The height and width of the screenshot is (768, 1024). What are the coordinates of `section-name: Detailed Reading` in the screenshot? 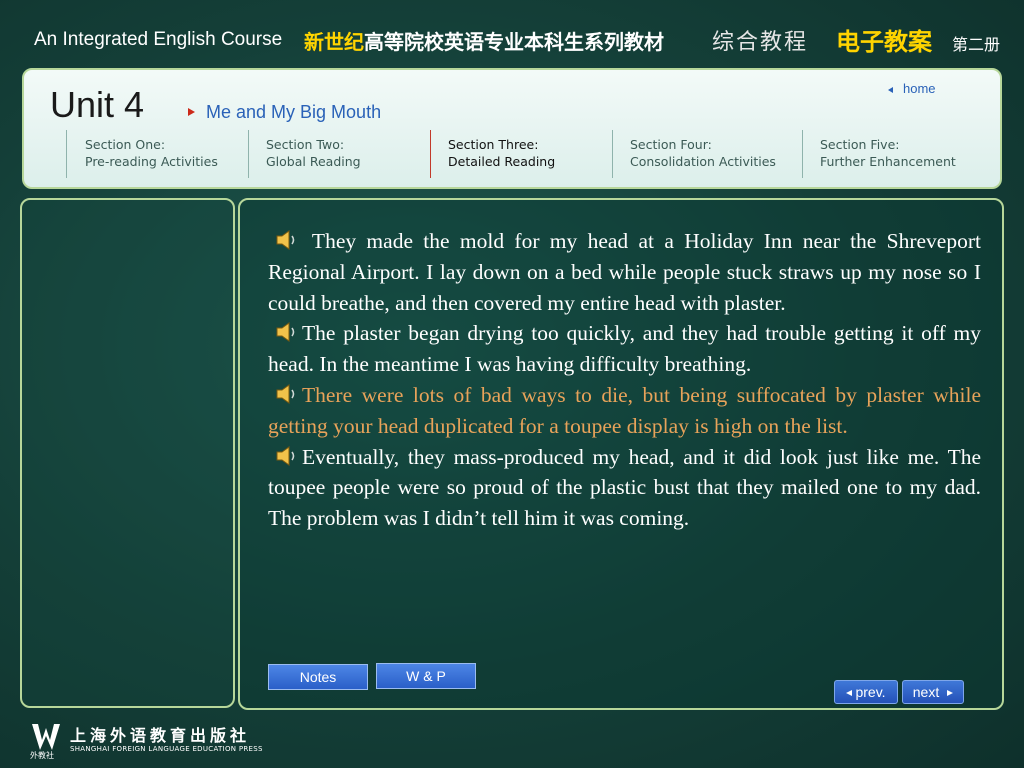 It's located at (502, 161).